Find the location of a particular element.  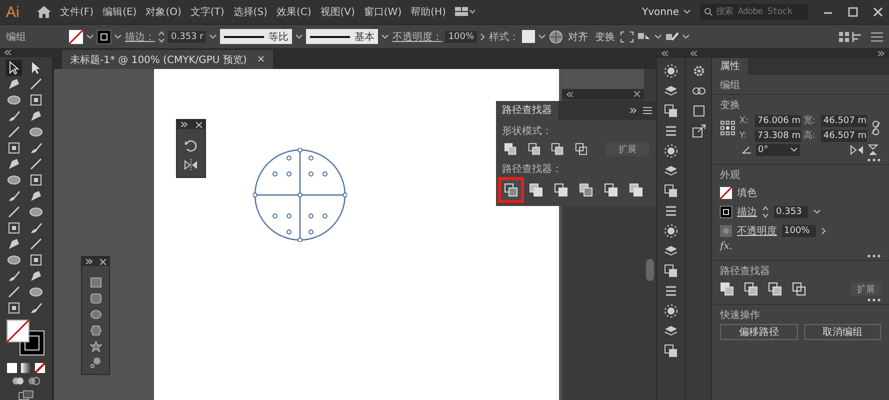

screen-mode-icon is located at coordinates (26, 395).